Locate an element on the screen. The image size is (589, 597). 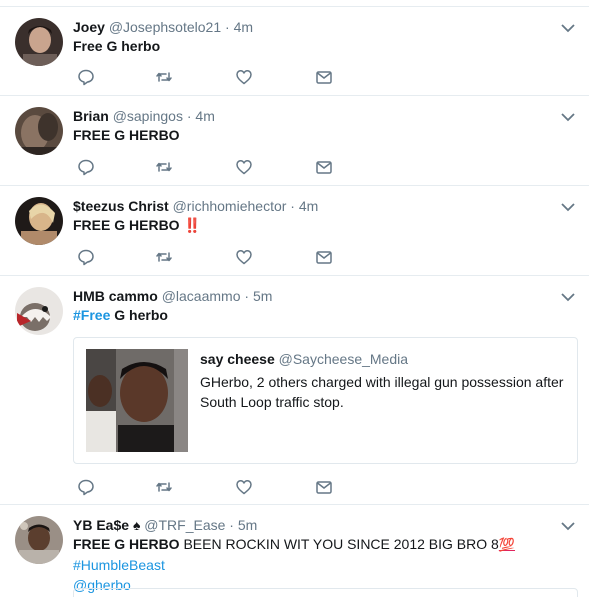
tweet-header: YB Ea$e ♠ @TRF_Ease · 5m is located at coordinates (165, 525).